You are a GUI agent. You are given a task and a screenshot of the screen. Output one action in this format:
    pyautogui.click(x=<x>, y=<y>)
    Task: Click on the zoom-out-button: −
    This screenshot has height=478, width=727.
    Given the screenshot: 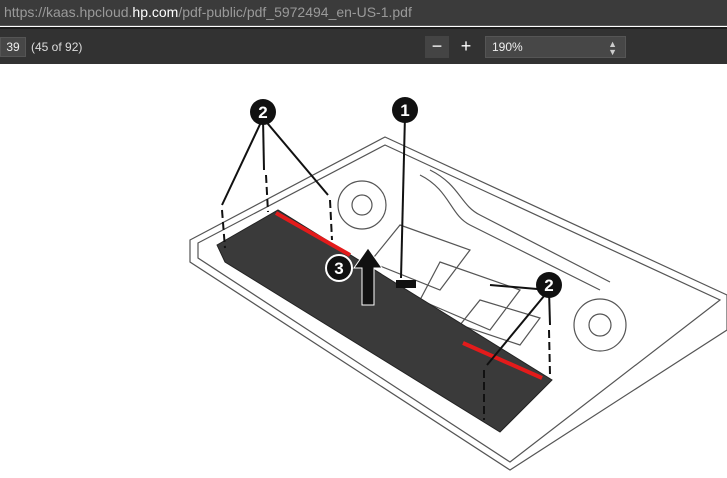 What is the action you would take?
    pyautogui.click(x=437, y=47)
    